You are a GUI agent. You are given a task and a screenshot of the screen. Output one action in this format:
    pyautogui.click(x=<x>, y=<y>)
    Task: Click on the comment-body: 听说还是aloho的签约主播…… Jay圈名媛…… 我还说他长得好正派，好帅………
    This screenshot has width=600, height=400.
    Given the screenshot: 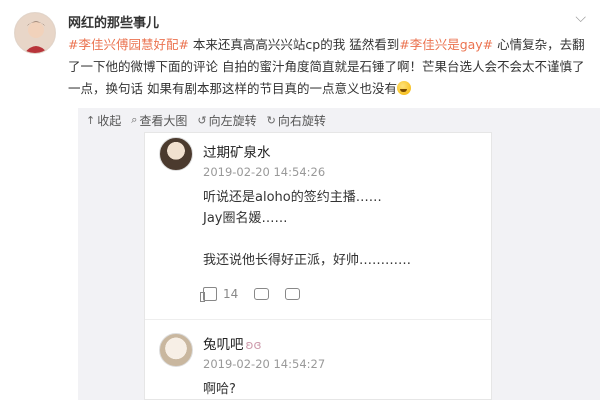 What is the action you would take?
    pyautogui.click(x=307, y=229)
    